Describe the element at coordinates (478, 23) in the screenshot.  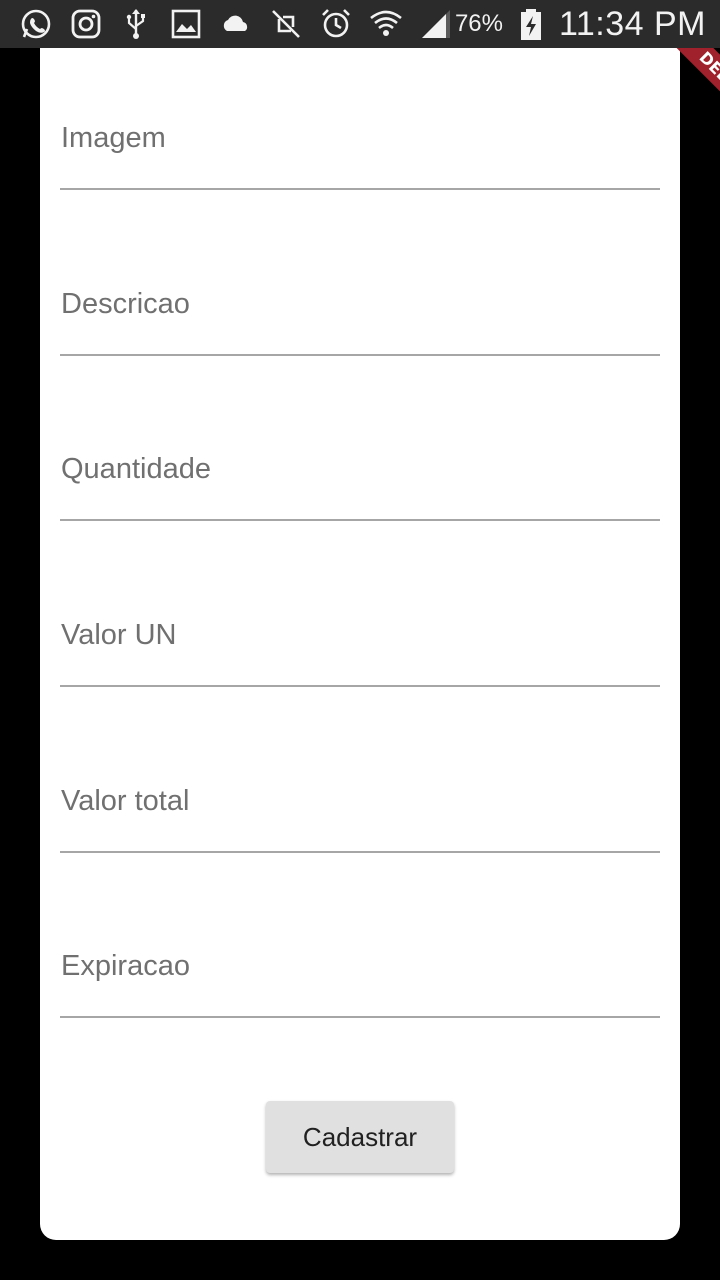
I see `battery-percent: 76%` at that location.